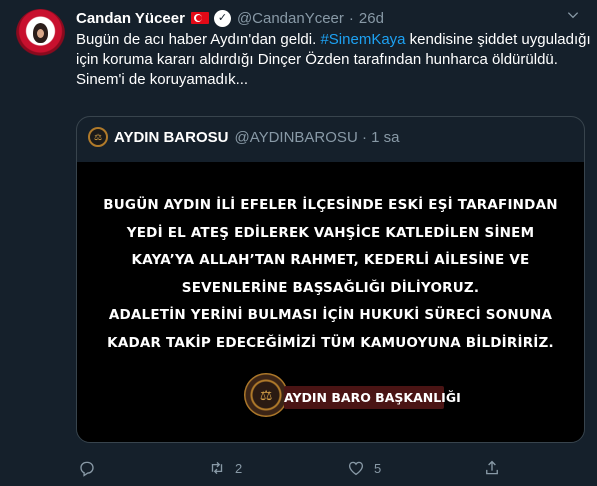 Image resolution: width=597 pixels, height=486 pixels. Describe the element at coordinates (573, 17) in the screenshot. I see `caret-down-icon` at that location.